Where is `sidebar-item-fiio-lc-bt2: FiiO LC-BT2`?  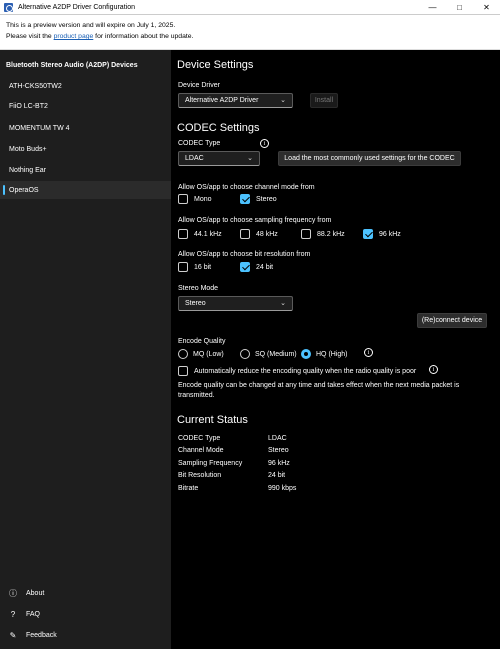 sidebar-item-fiio-lc-bt2: FiiO LC-BT2 is located at coordinates (85, 106).